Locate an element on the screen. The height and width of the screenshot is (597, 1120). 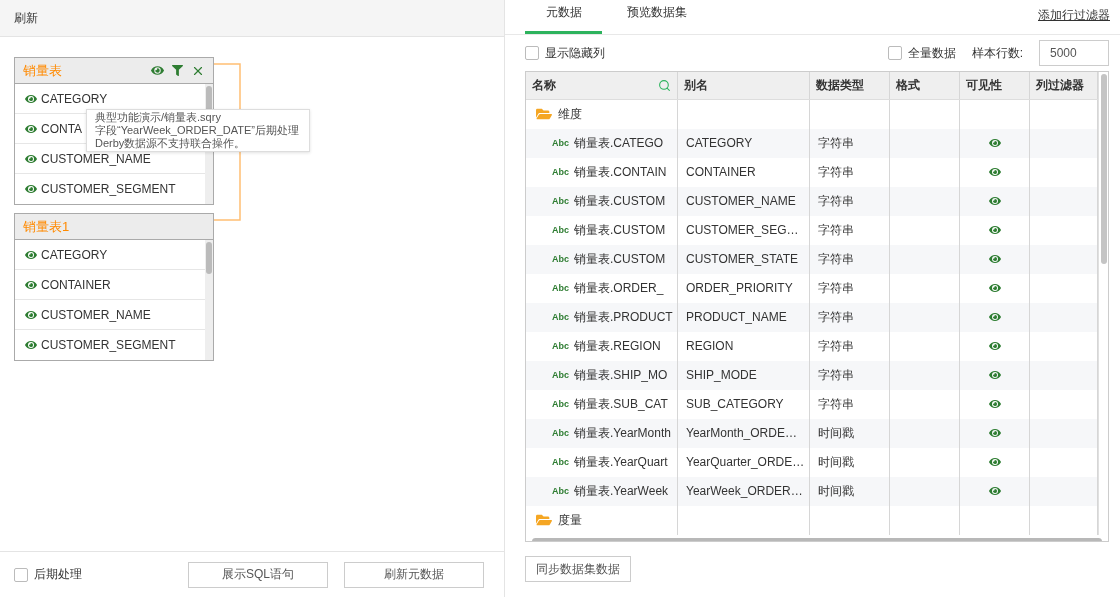
column-header: 可见性 is located at coordinates (995, 85).